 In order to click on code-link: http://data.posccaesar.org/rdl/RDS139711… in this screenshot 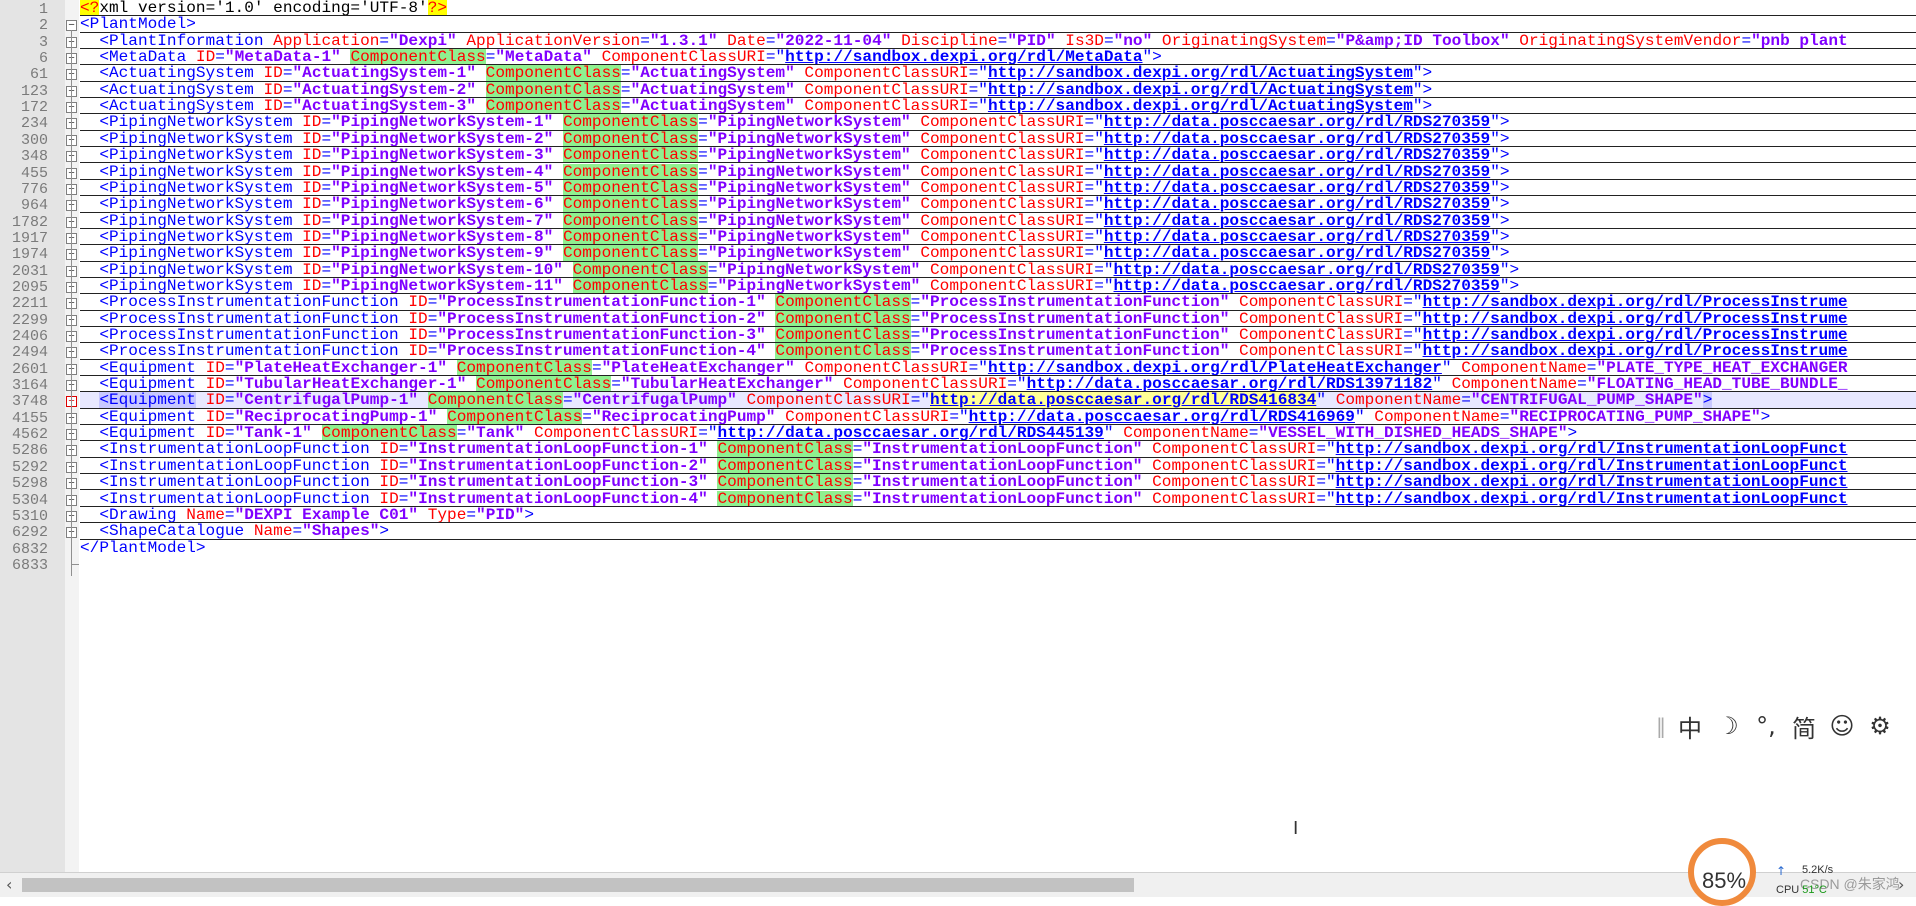, I will do `click(1230, 383)`.